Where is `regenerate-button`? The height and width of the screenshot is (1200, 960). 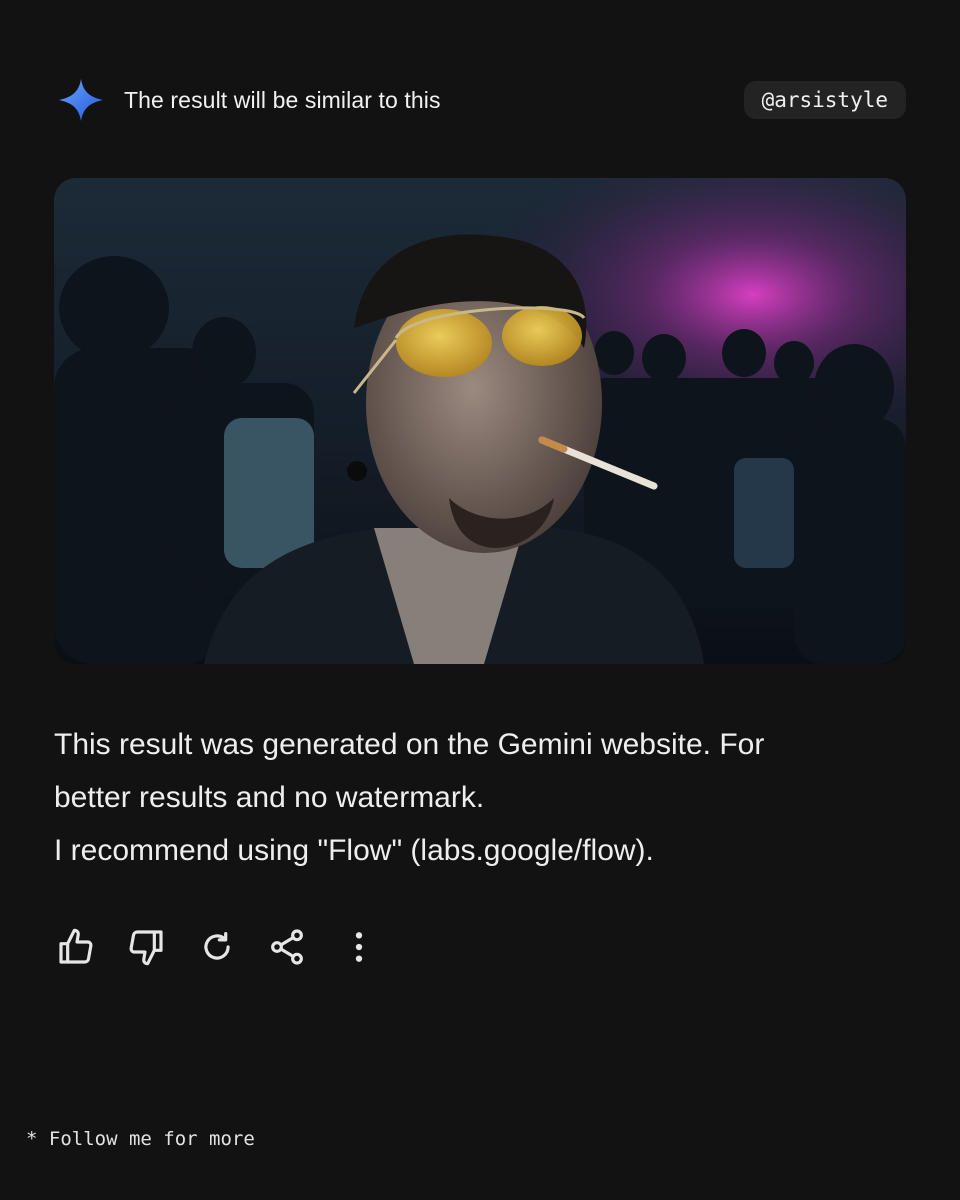
regenerate-button is located at coordinates (217, 947).